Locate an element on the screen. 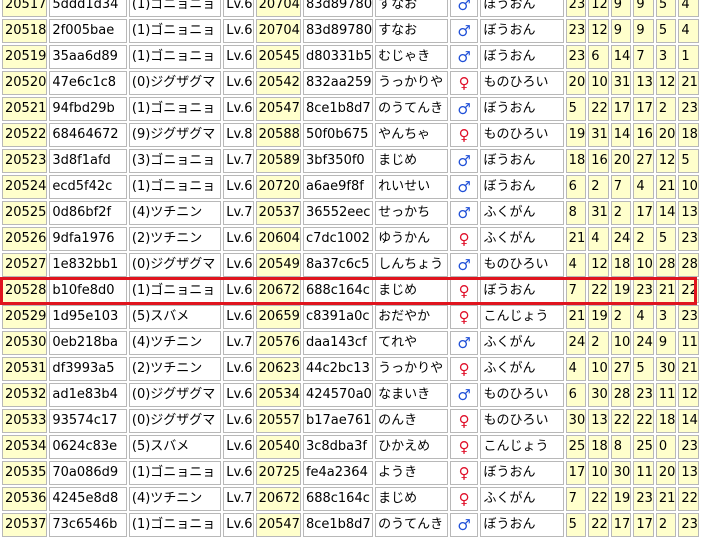  hash-cell: ecd5f42c is located at coordinates (88, 187).